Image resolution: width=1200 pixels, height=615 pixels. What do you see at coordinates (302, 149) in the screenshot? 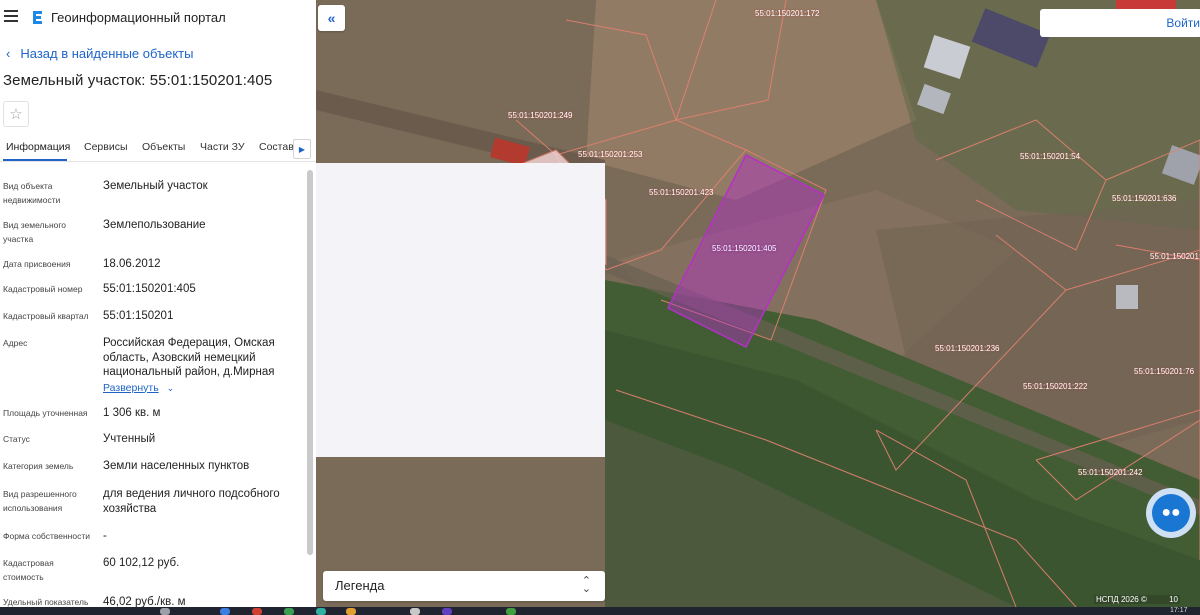
I see `tabs-scroll-right-icon: ▶` at bounding box center [302, 149].